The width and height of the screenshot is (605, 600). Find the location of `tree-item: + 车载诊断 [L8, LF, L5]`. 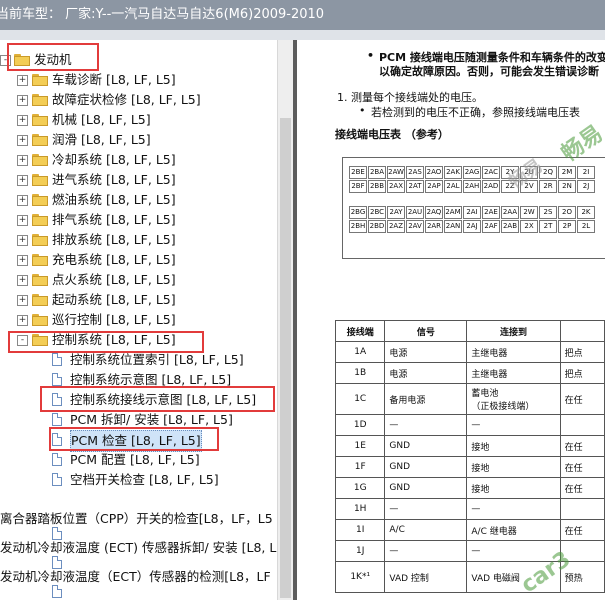

tree-item: + 车载诊断 [L8, LF, L5] is located at coordinates (146, 80).